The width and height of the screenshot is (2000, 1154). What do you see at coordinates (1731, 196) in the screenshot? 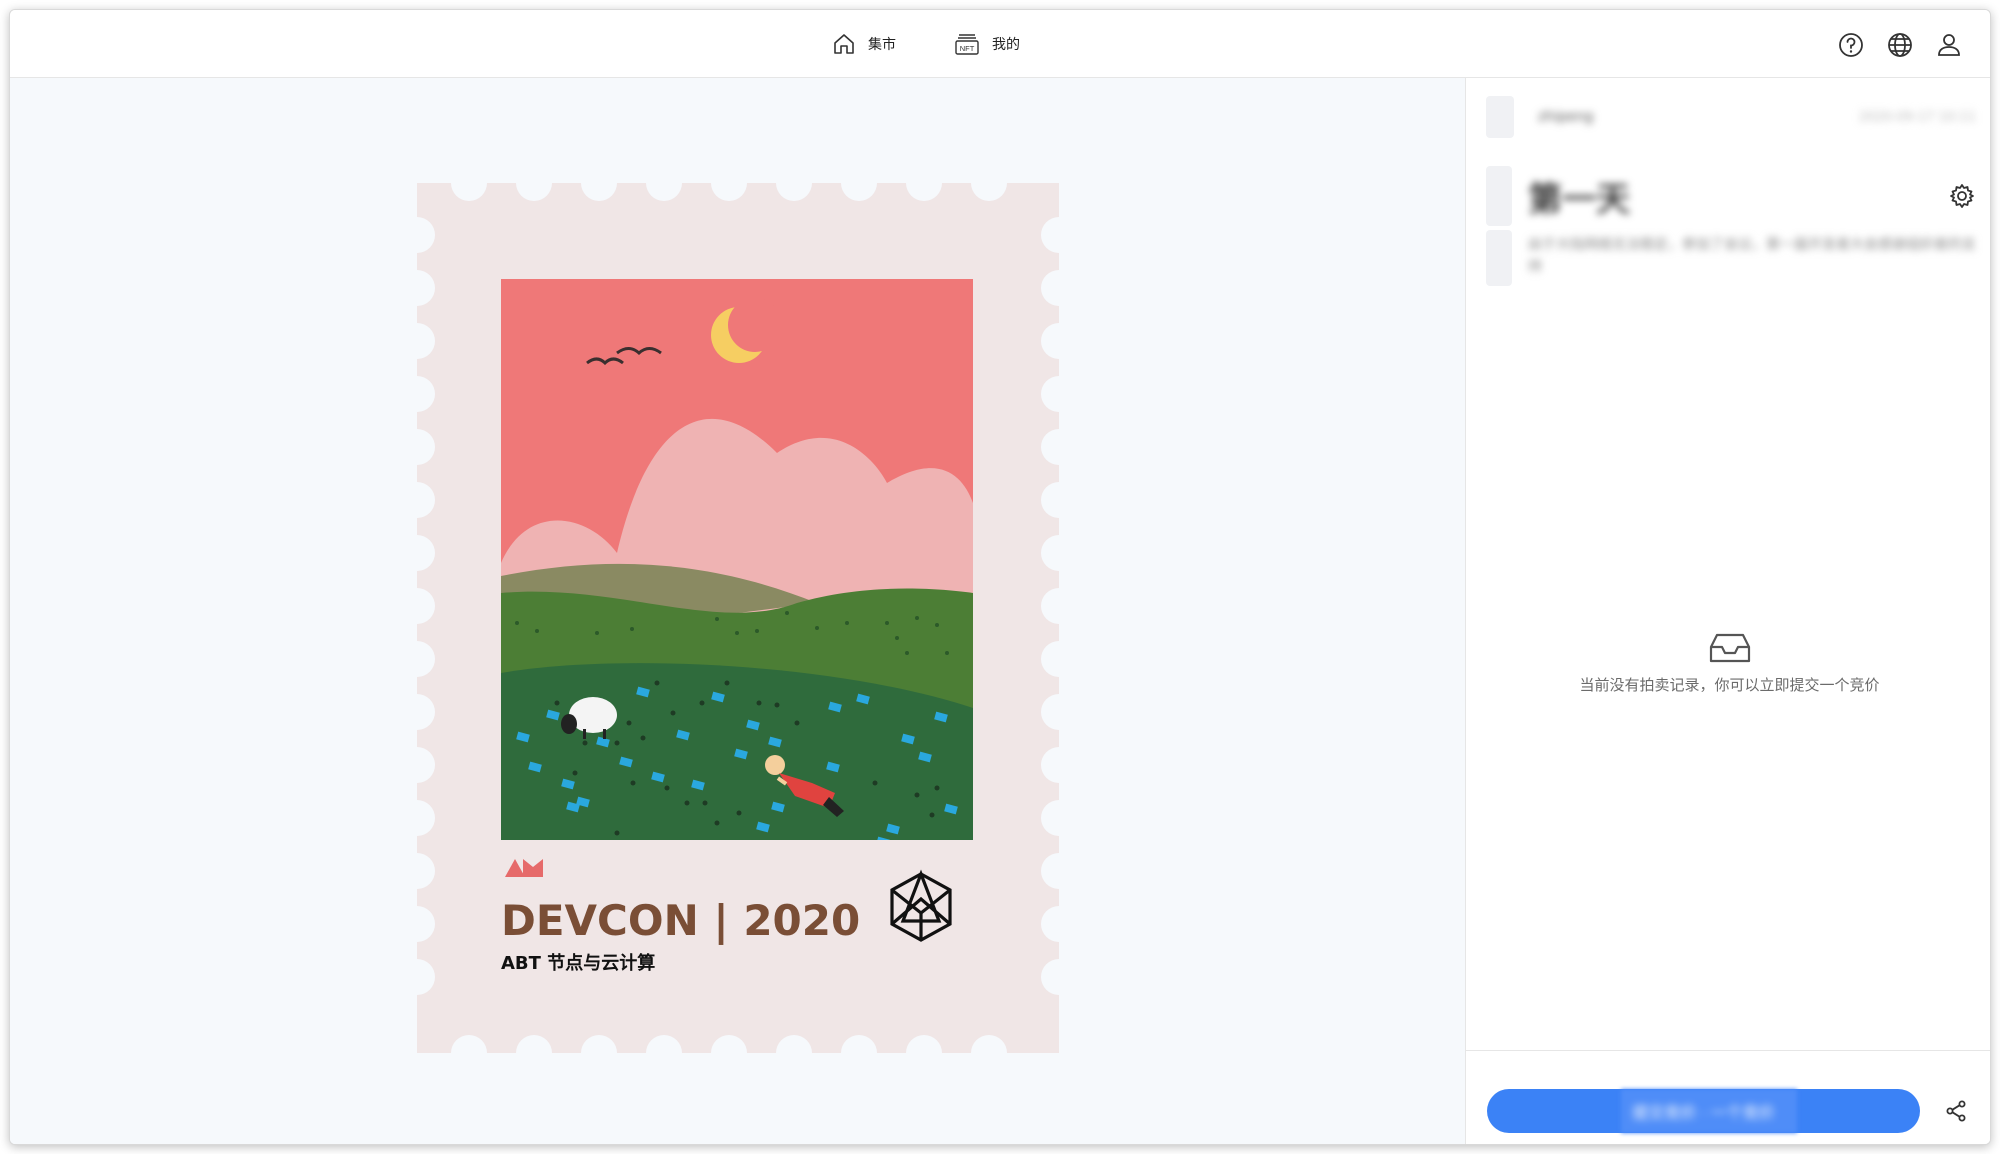
I see `nft-title-row: 第一天` at bounding box center [1731, 196].